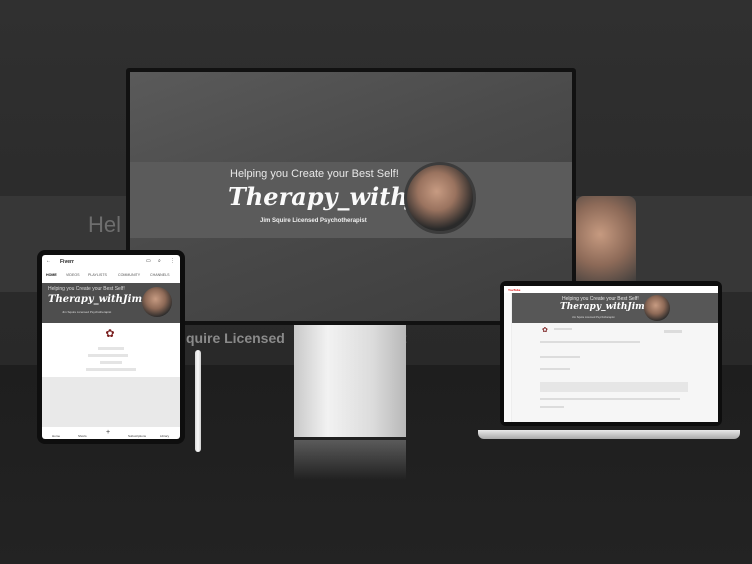 The height and width of the screenshot is (564, 752). Describe the element at coordinates (350, 460) in the screenshot. I see `monitor-stand-reflection` at that location.